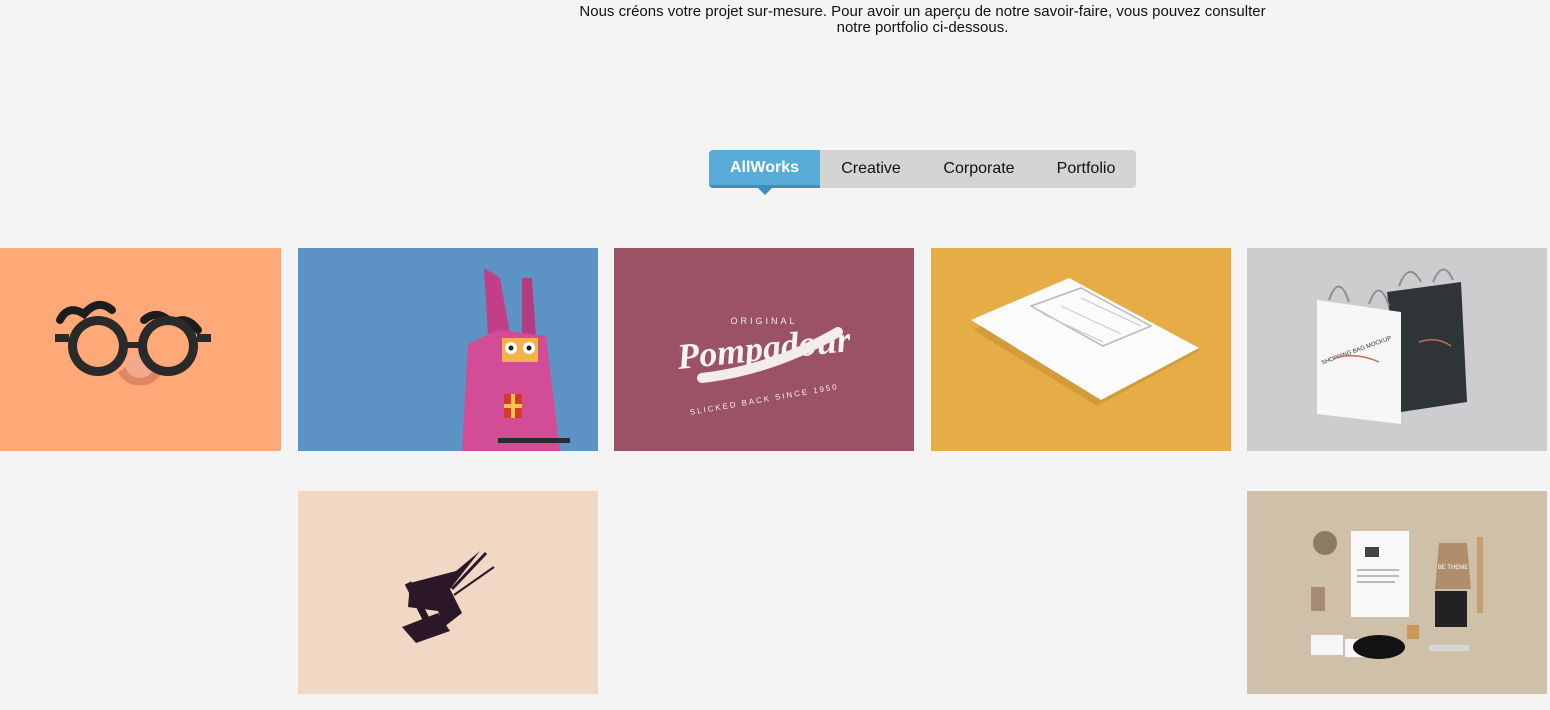  Describe the element at coordinates (1453, 568) in the screenshot. I see `stationery-card-text: BE THEME` at that location.